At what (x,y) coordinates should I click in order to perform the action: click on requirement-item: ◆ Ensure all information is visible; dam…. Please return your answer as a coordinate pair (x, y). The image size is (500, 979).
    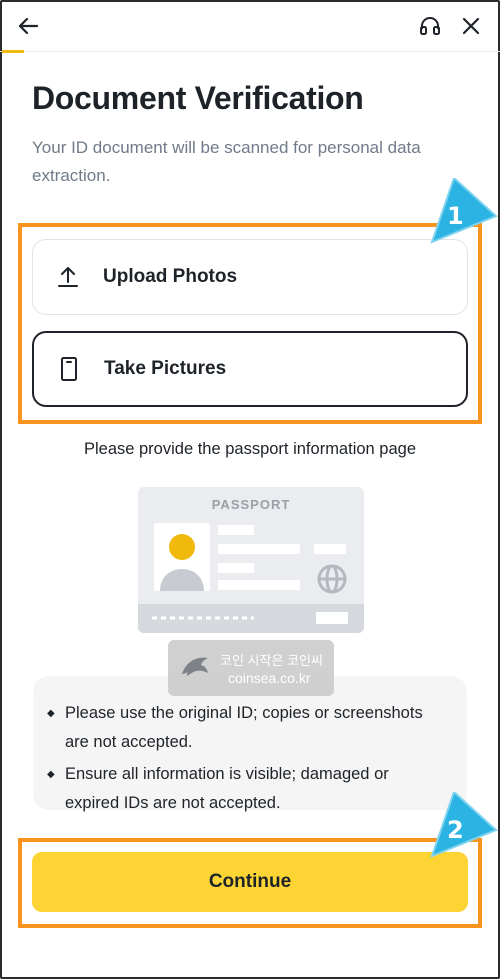
    Looking at the image, I should click on (241, 789).